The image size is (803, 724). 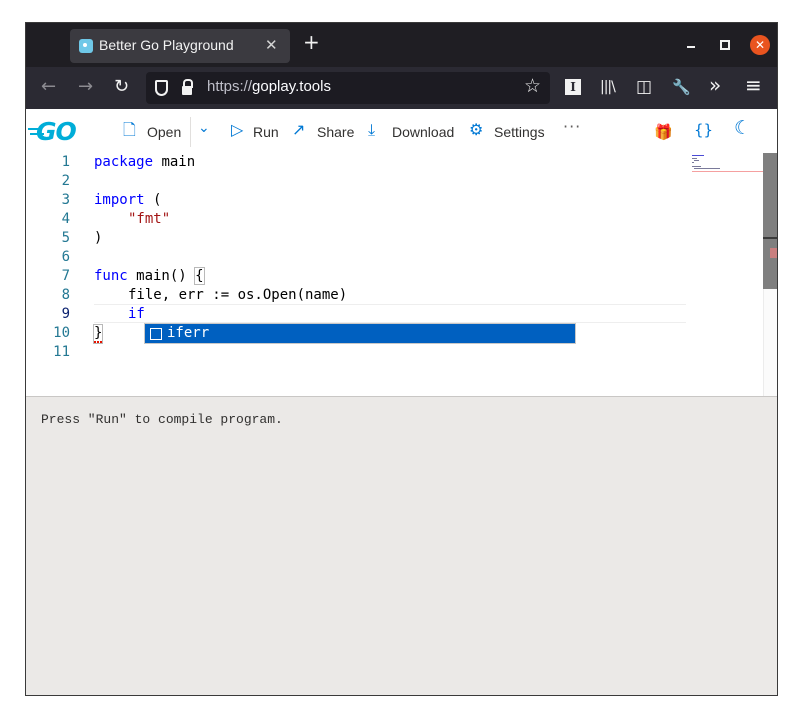 What do you see at coordinates (572, 126) in the screenshot?
I see `more-options-icon: ···` at bounding box center [572, 126].